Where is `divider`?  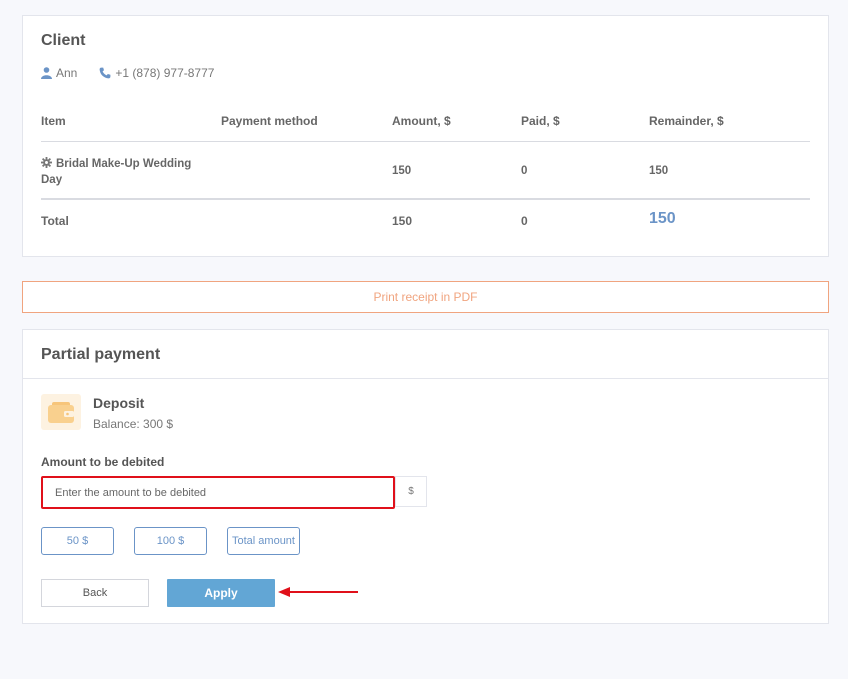 divider is located at coordinates (425, 378).